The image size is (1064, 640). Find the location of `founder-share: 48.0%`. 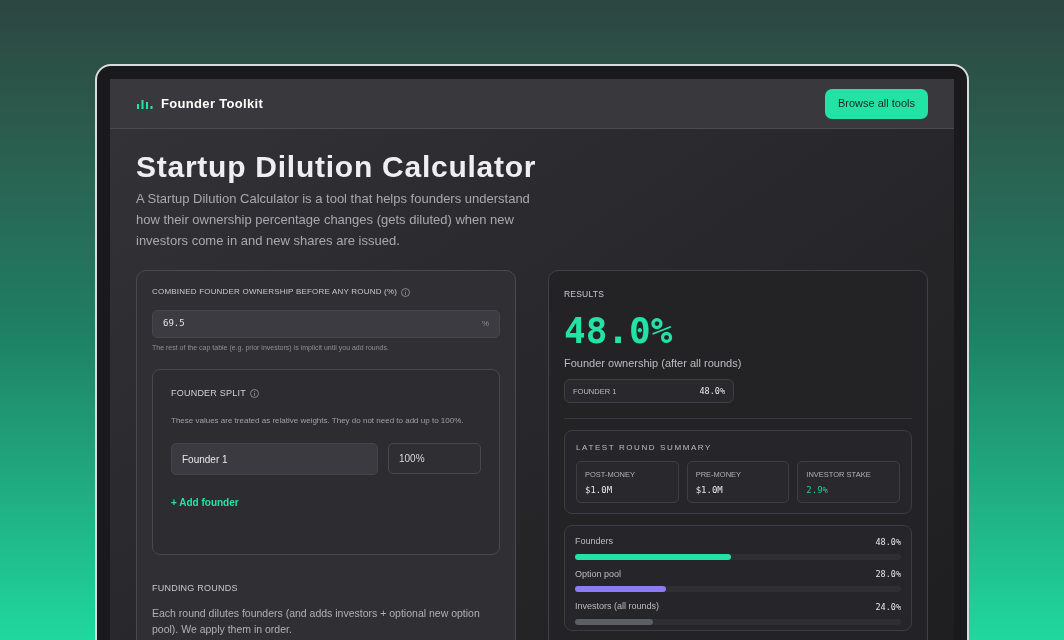

founder-share: 48.0% is located at coordinates (712, 391).